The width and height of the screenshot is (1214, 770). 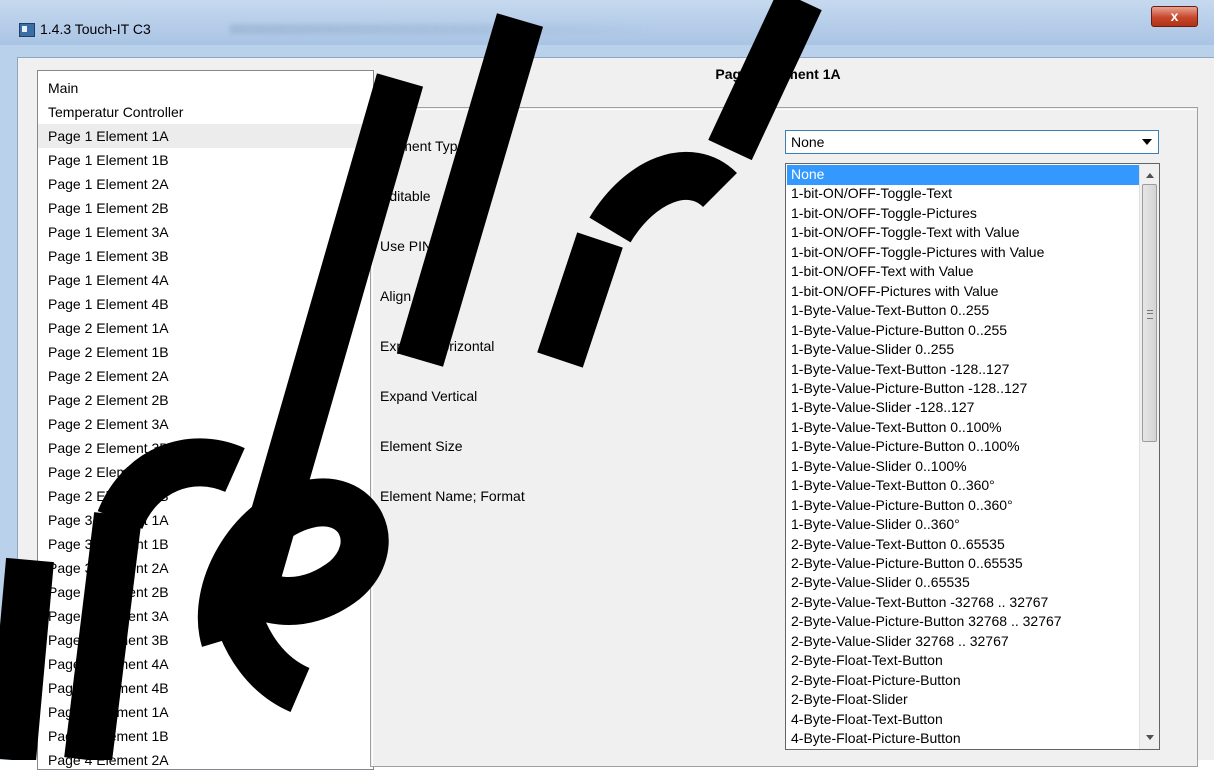 I want to click on tree-item: Page 3 Element 1B, so click(x=209, y=544).